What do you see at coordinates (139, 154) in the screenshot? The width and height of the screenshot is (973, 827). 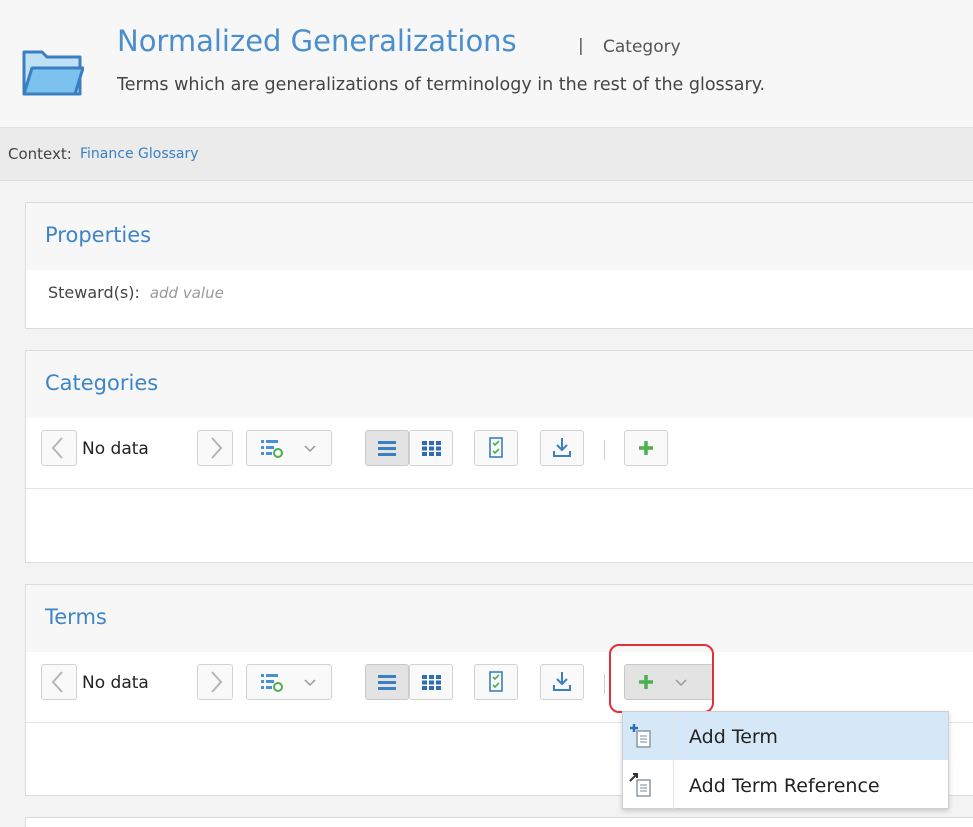 I see `context-link: Finance Glossary` at bounding box center [139, 154].